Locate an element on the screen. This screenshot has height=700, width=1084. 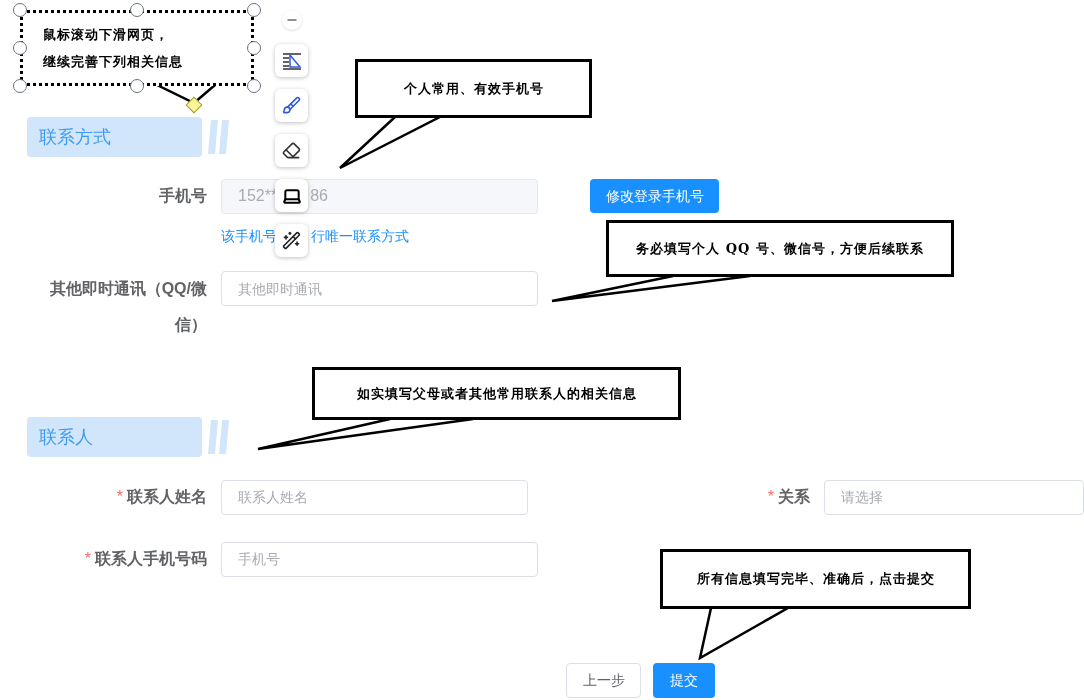
section-header: 联系方式 is located at coordinates (114, 137).